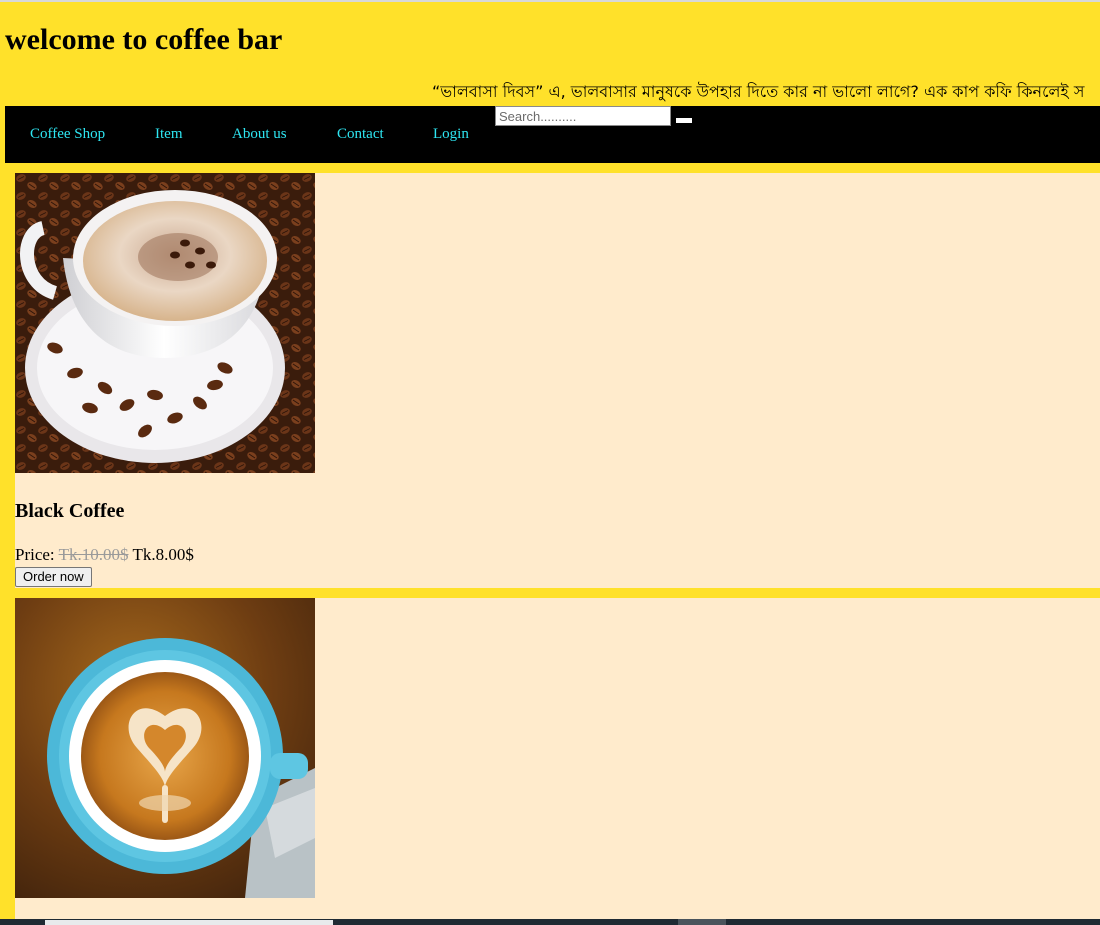  I want to click on old-price: Tk.10.00$, so click(93, 554).